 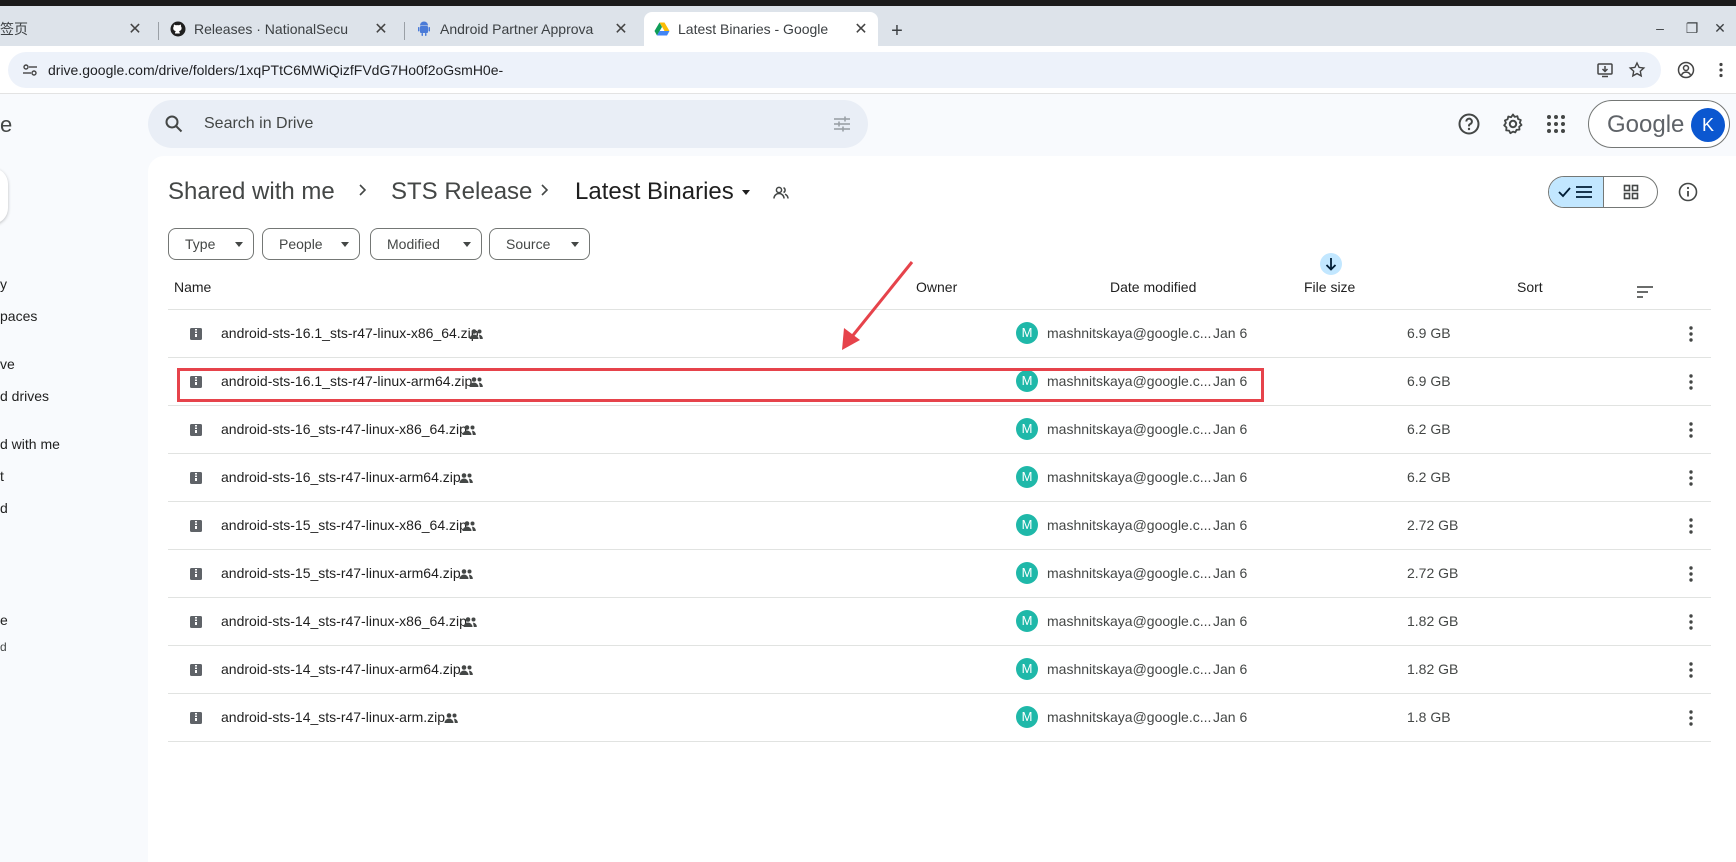 What do you see at coordinates (1720, 28) in the screenshot?
I see `window-close-button: ✕` at bounding box center [1720, 28].